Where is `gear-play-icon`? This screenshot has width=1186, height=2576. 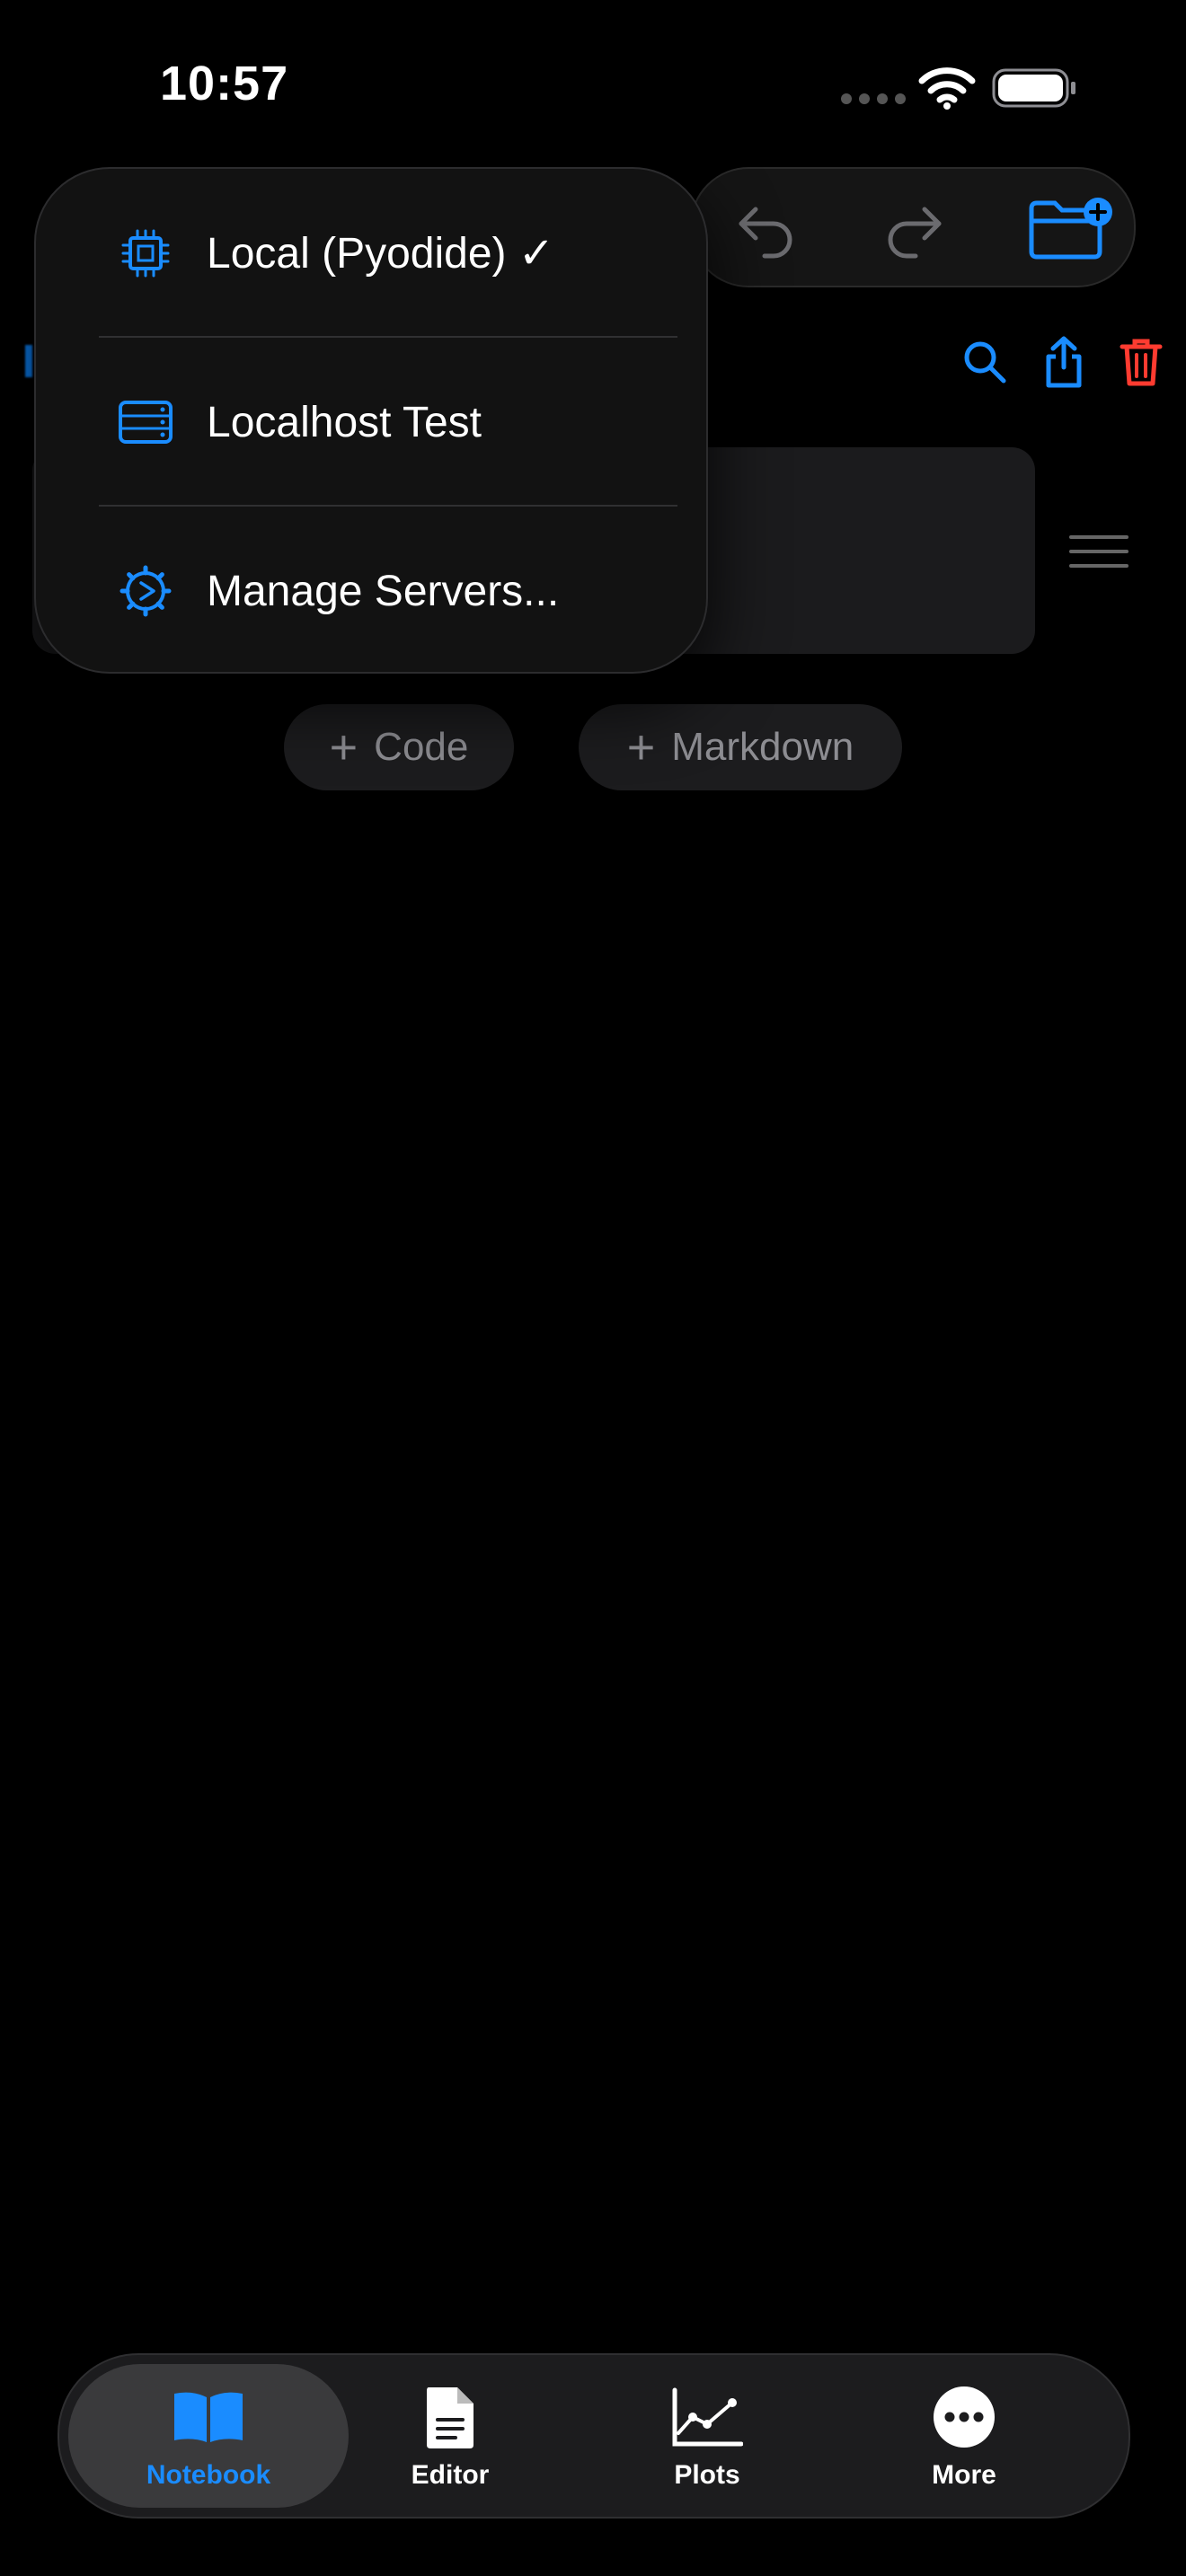
gear-play-icon is located at coordinates (145, 591).